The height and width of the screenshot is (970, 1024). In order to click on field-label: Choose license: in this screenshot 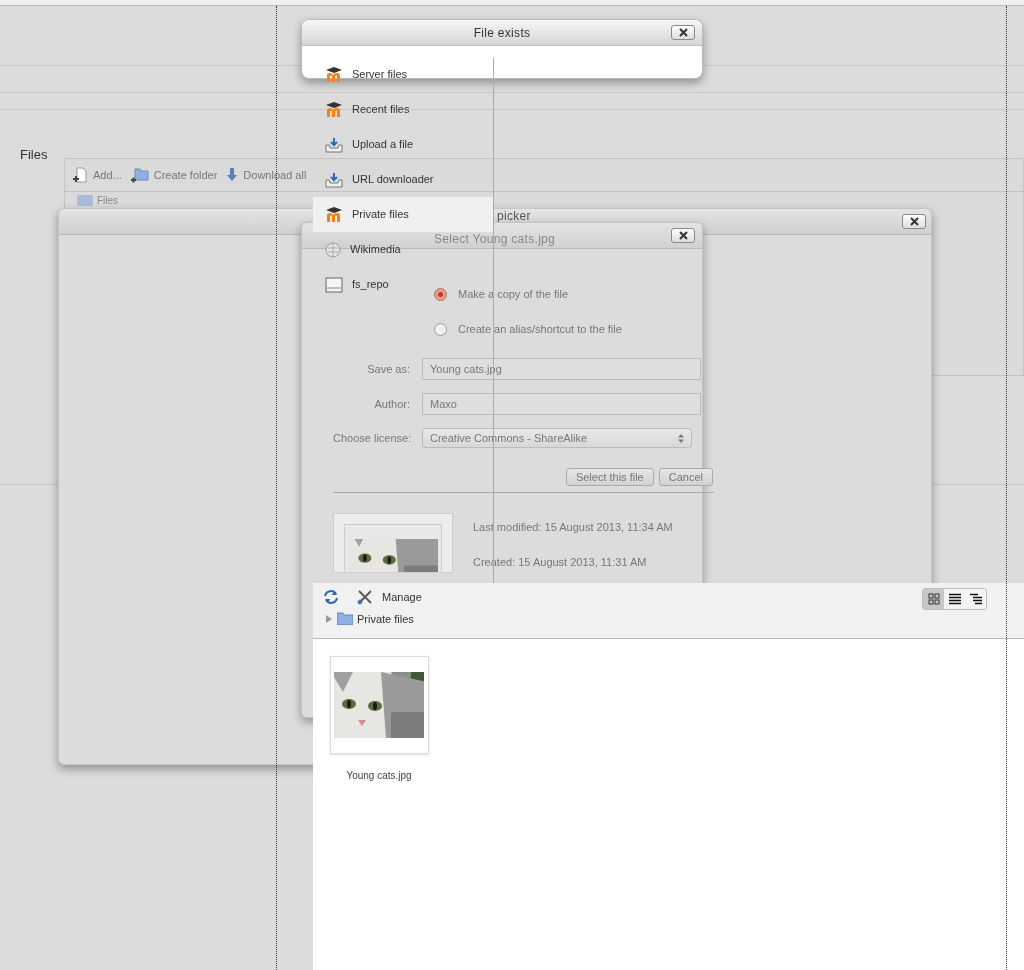, I will do `click(373, 438)`.